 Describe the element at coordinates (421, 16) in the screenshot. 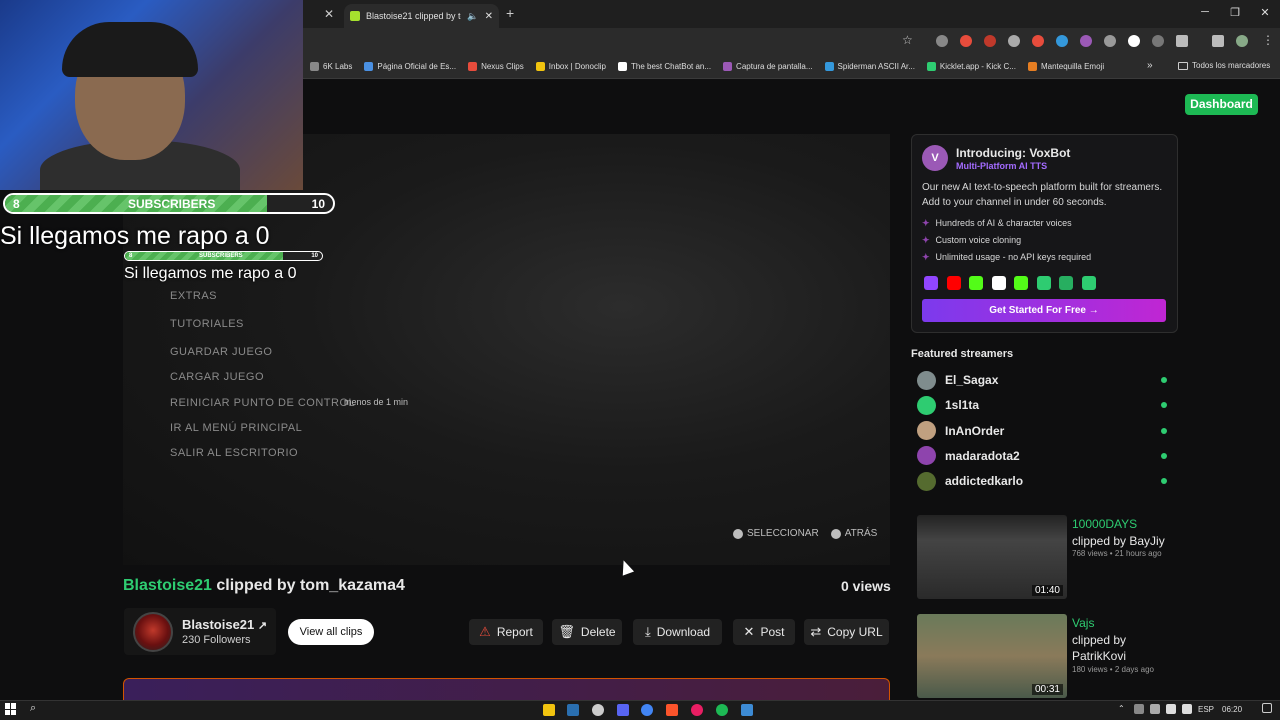

I see `active-tab: Blastoise21 clipped by tom 🔈 ✕` at that location.